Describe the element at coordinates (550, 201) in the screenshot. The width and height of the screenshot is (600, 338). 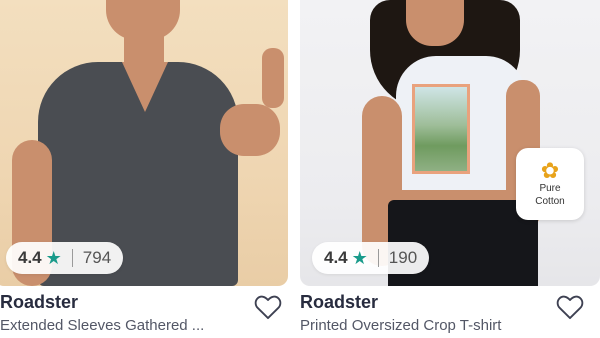
I see `badge-line2: Cotton` at that location.